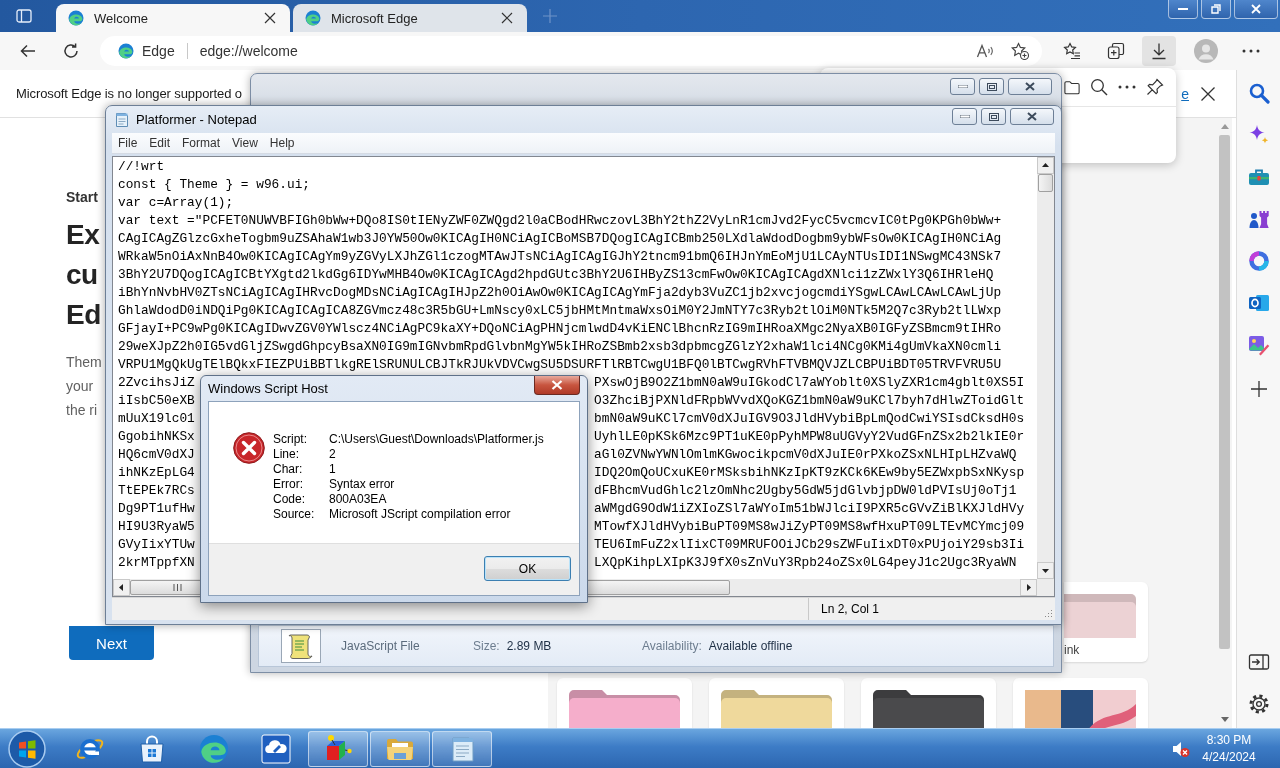 This screenshot has height=768, width=1280. Describe the element at coordinates (294, 514) in the screenshot. I see `field-label: Source:` at that location.